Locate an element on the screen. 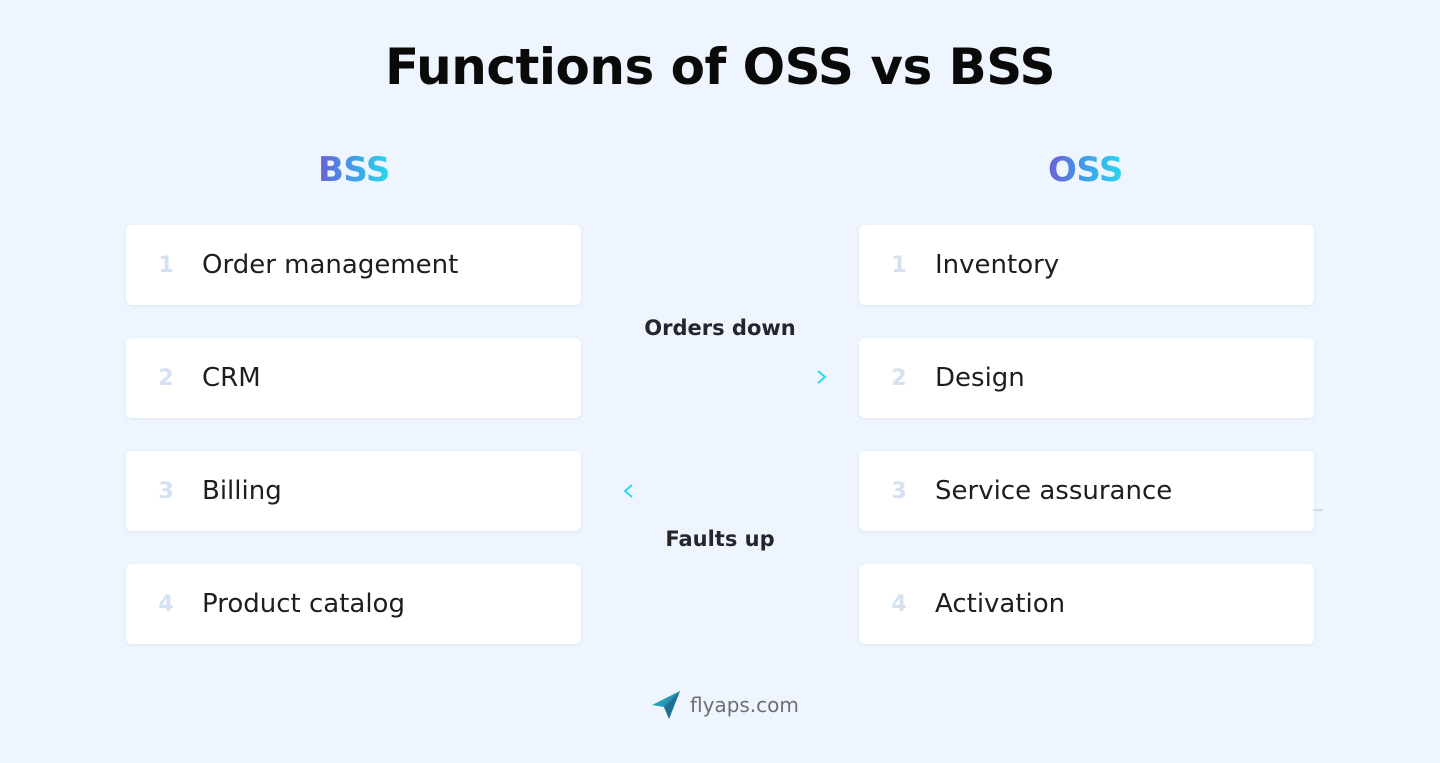  item-label: Billing is located at coordinates (242, 491).